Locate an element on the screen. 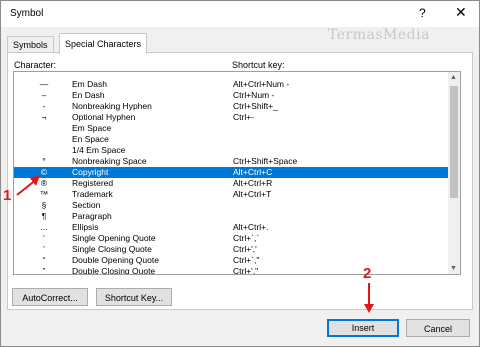 The width and height of the screenshot is (480, 347). annotation-step-2: 2 is located at coordinates (367, 273).